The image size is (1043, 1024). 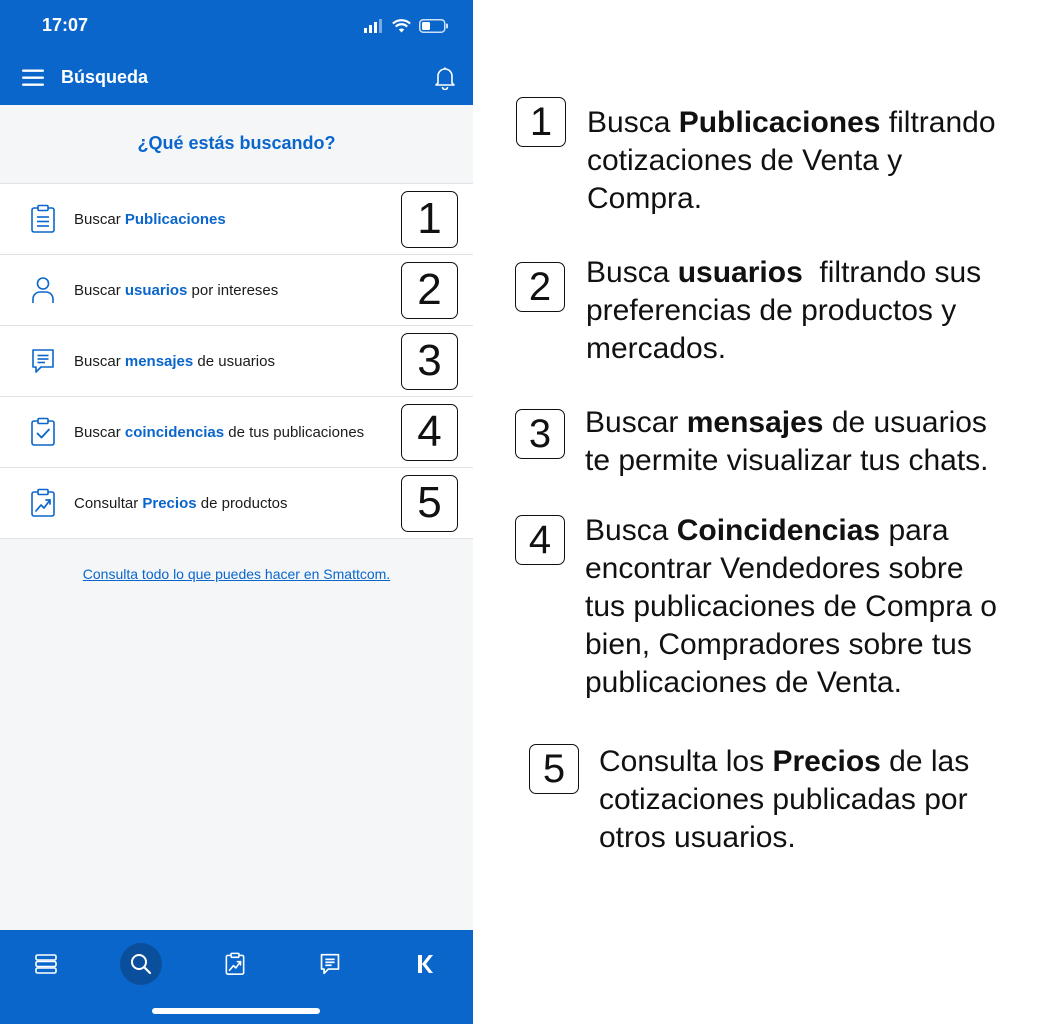 What do you see at coordinates (236, 143) in the screenshot?
I see `search-question: ¿Qué estás buscando?` at bounding box center [236, 143].